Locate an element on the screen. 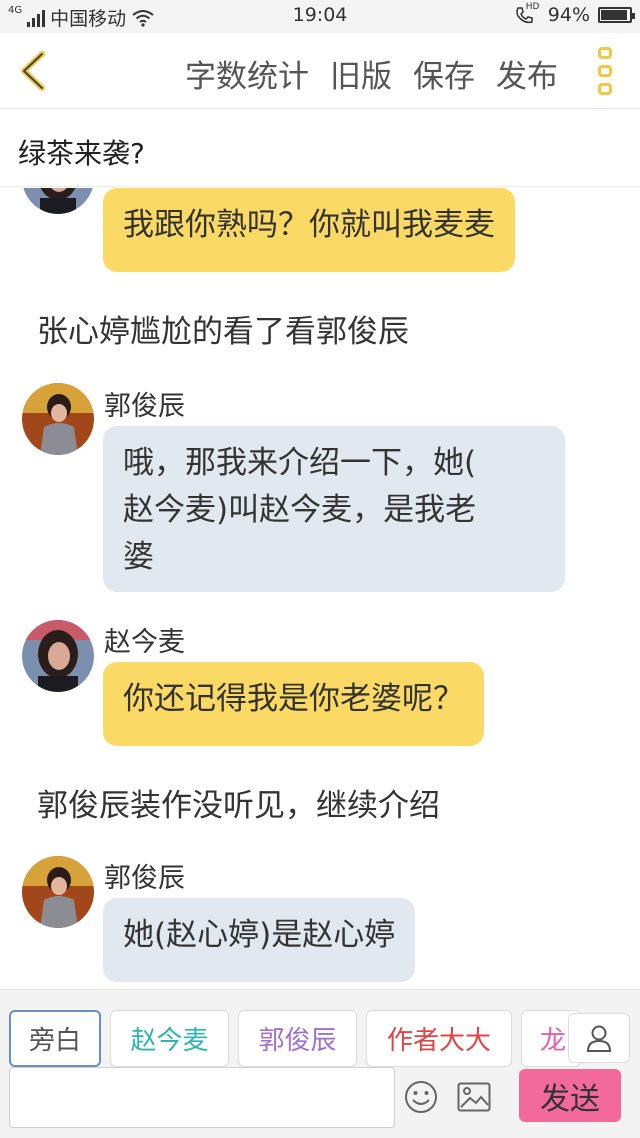 This screenshot has width=640, height=1138. status-right: HD 94% is located at coordinates (574, 14).